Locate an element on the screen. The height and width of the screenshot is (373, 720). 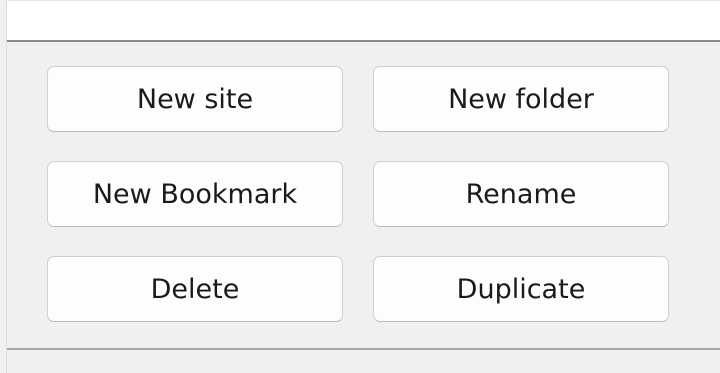
duplicate-button: Duplicate is located at coordinates (521, 289).